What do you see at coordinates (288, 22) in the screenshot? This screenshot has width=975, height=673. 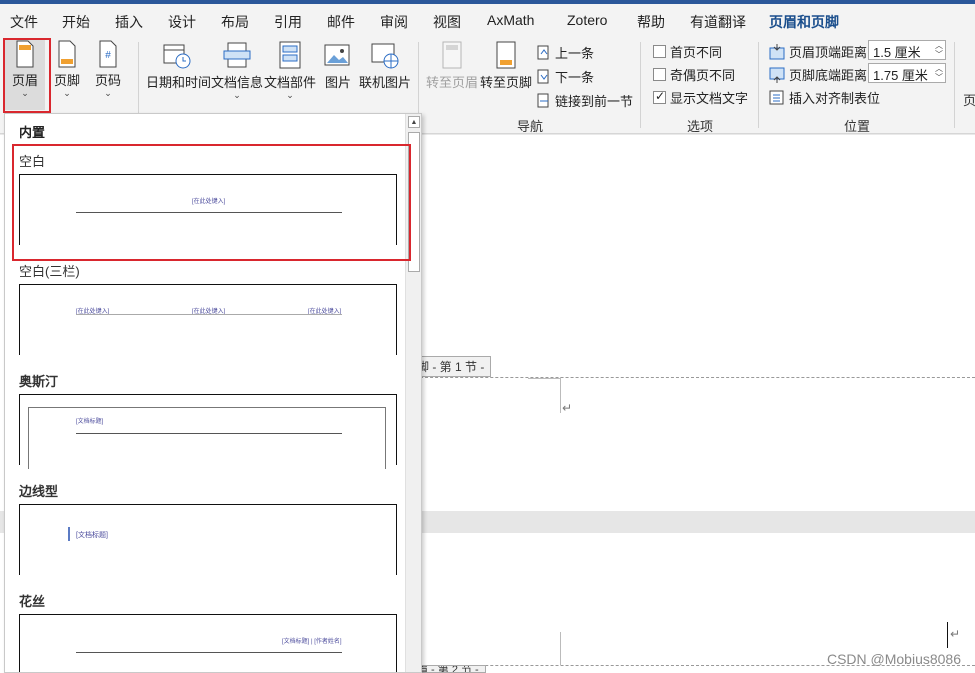 I see `tab-references: 引用` at bounding box center [288, 22].